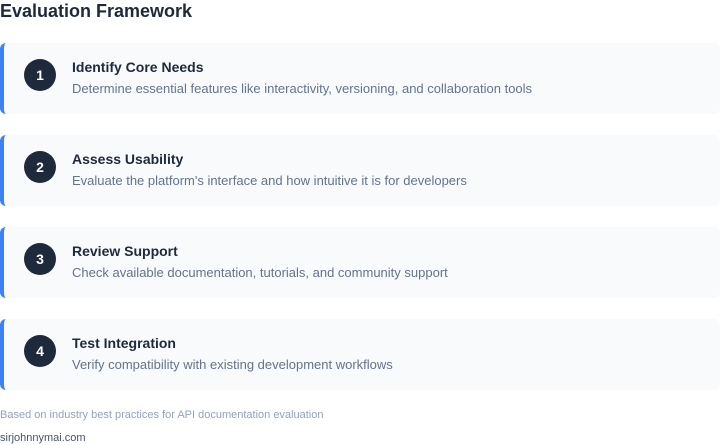 The width and height of the screenshot is (720, 445). I want to click on step-title: Assess Usability, so click(128, 159).